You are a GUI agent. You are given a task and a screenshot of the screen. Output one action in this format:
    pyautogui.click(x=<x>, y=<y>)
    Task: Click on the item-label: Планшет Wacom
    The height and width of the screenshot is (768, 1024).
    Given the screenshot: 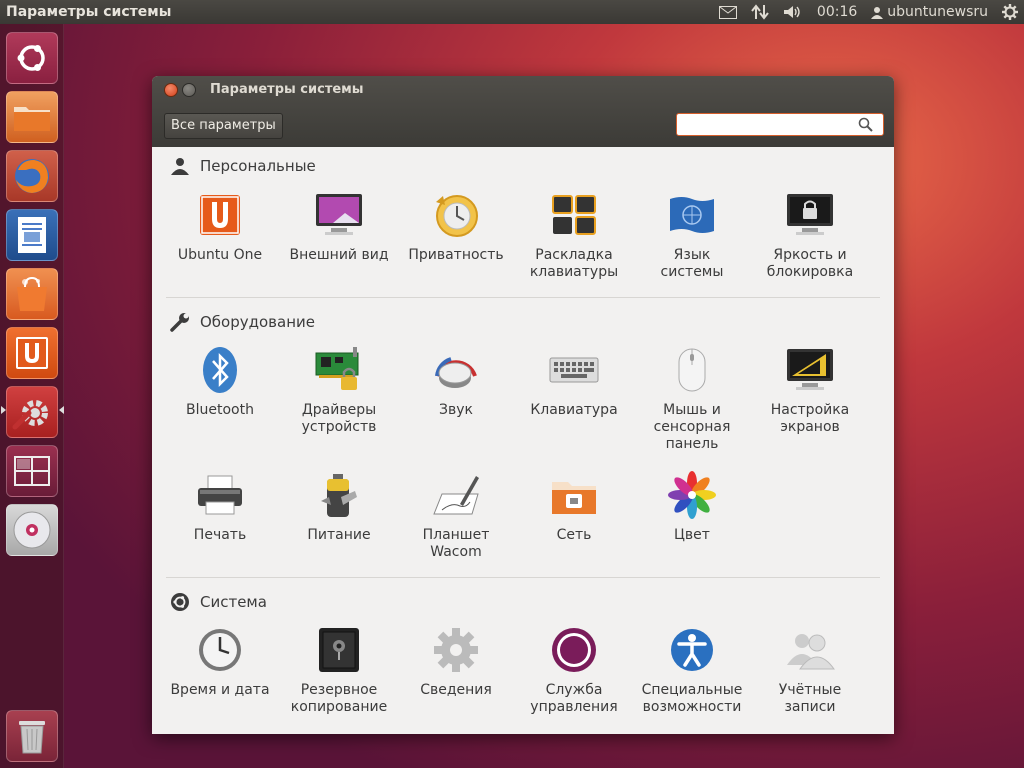 What is the action you would take?
    pyautogui.click(x=456, y=543)
    